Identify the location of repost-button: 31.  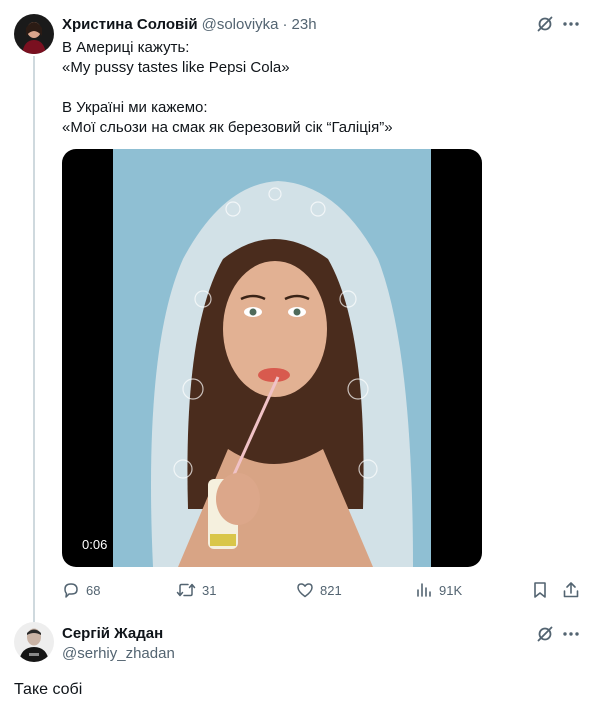
(196, 590).